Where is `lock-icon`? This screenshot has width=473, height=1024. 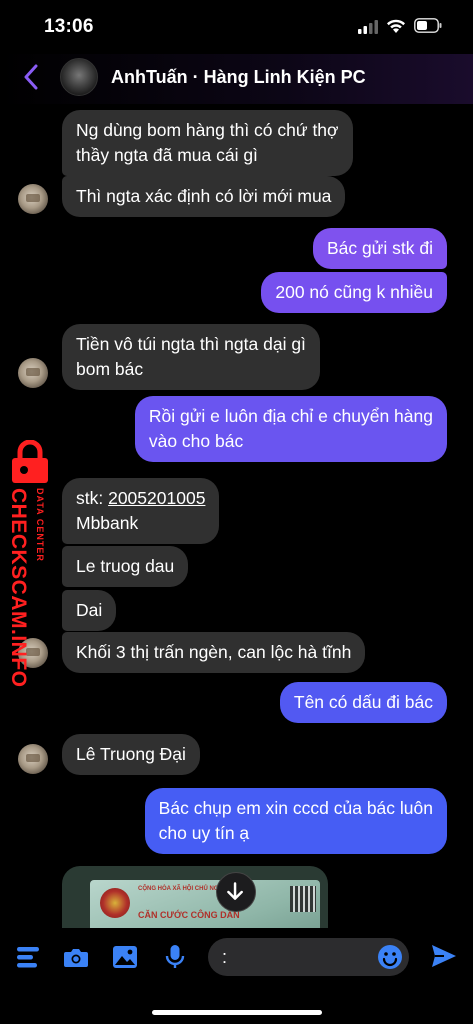 lock-icon is located at coordinates (30, 461).